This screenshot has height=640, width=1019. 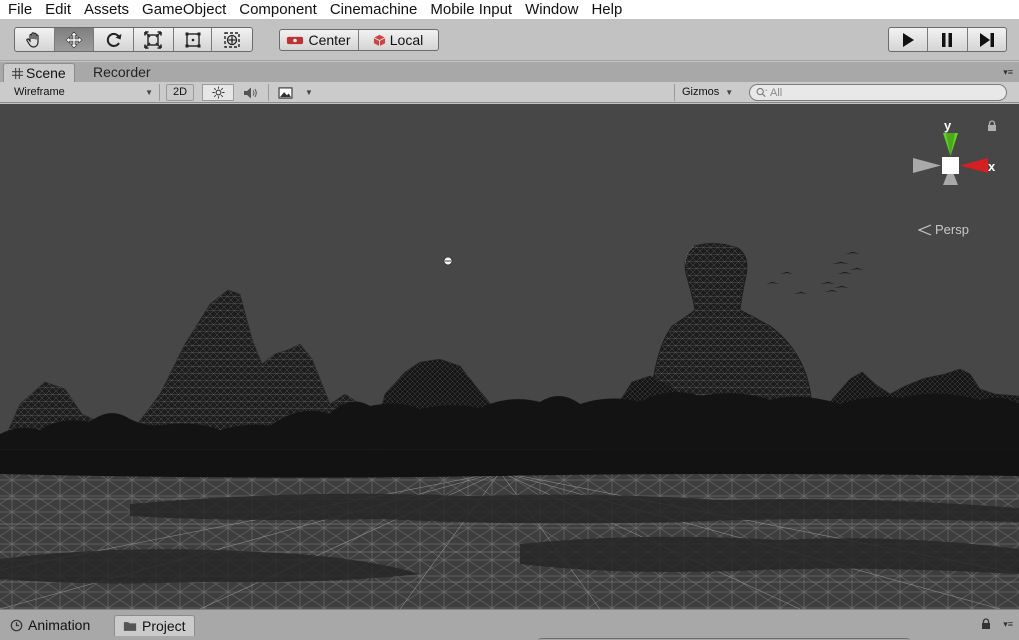 I want to click on x-axis-label: x, so click(x=992, y=166).